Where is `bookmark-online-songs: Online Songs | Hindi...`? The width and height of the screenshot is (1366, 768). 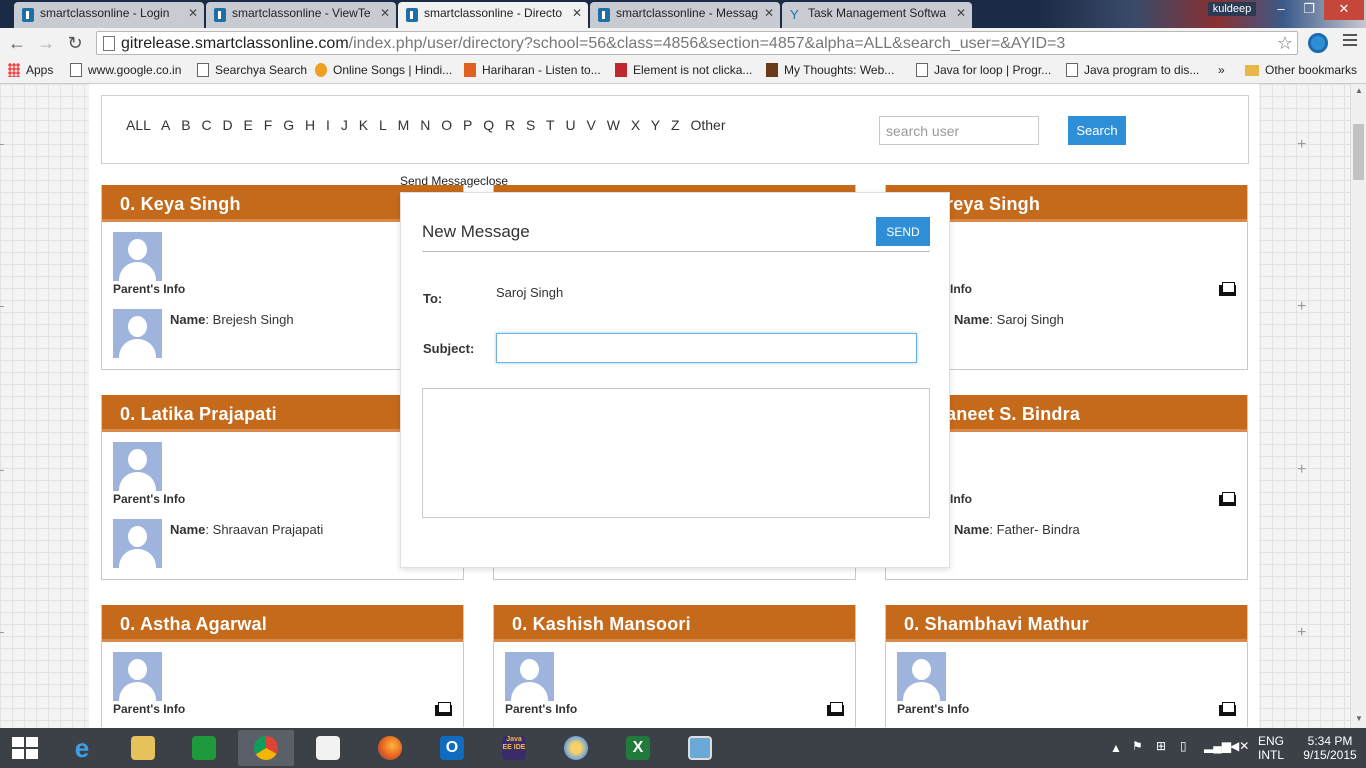 bookmark-online-songs: Online Songs | Hindi... is located at coordinates (383, 70).